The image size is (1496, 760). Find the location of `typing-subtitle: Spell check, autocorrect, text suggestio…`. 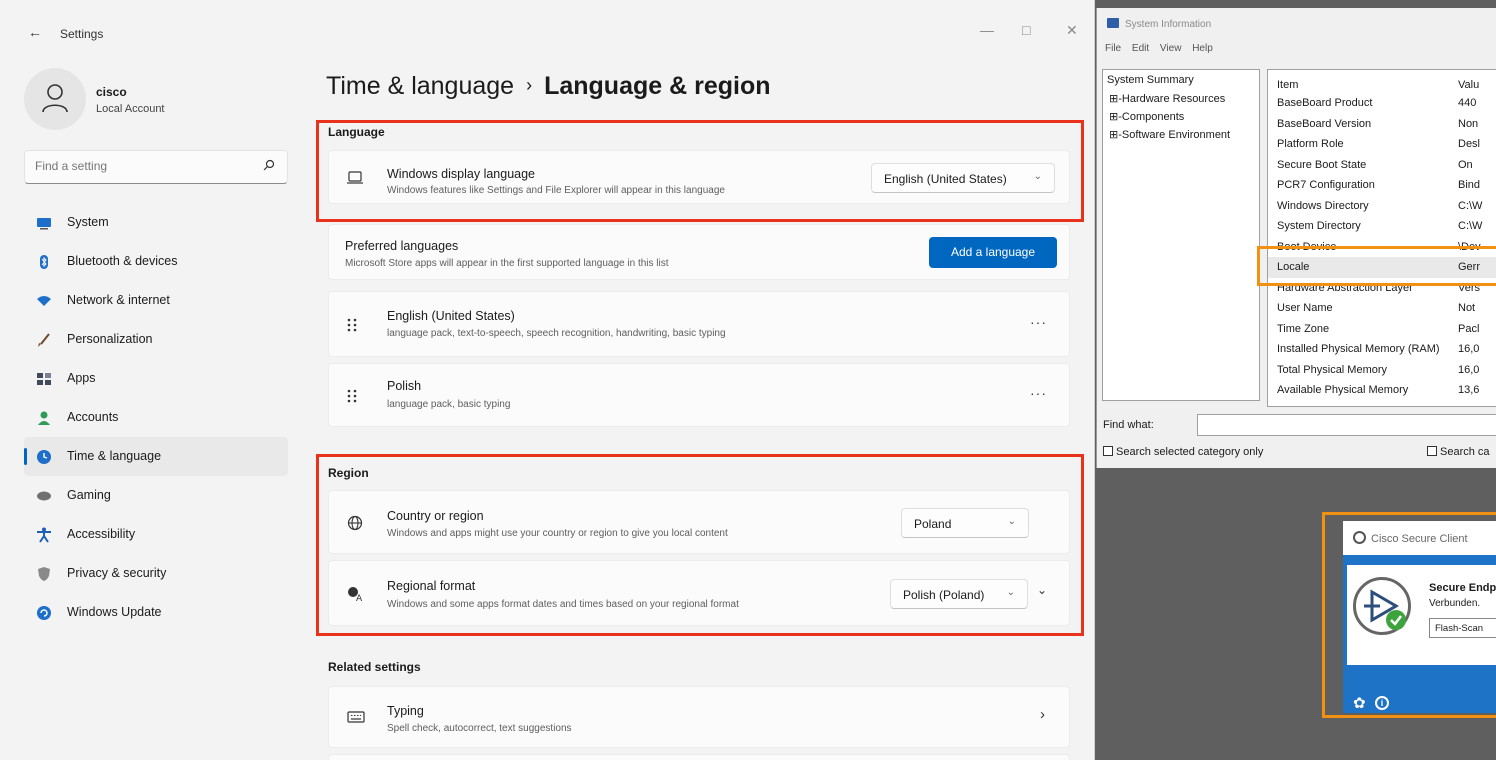

typing-subtitle: Spell check, autocorrect, text suggestio… is located at coordinates (479, 728).